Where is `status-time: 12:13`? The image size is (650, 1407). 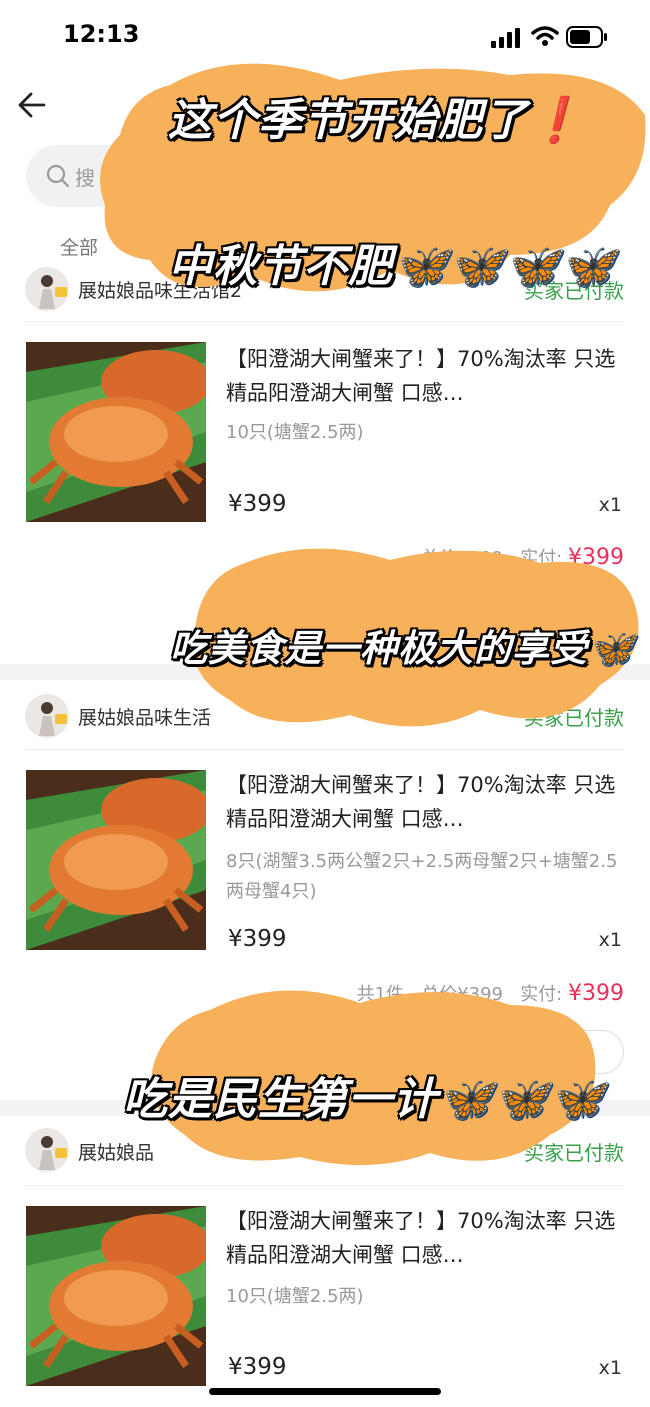
status-time: 12:13 is located at coordinates (101, 34).